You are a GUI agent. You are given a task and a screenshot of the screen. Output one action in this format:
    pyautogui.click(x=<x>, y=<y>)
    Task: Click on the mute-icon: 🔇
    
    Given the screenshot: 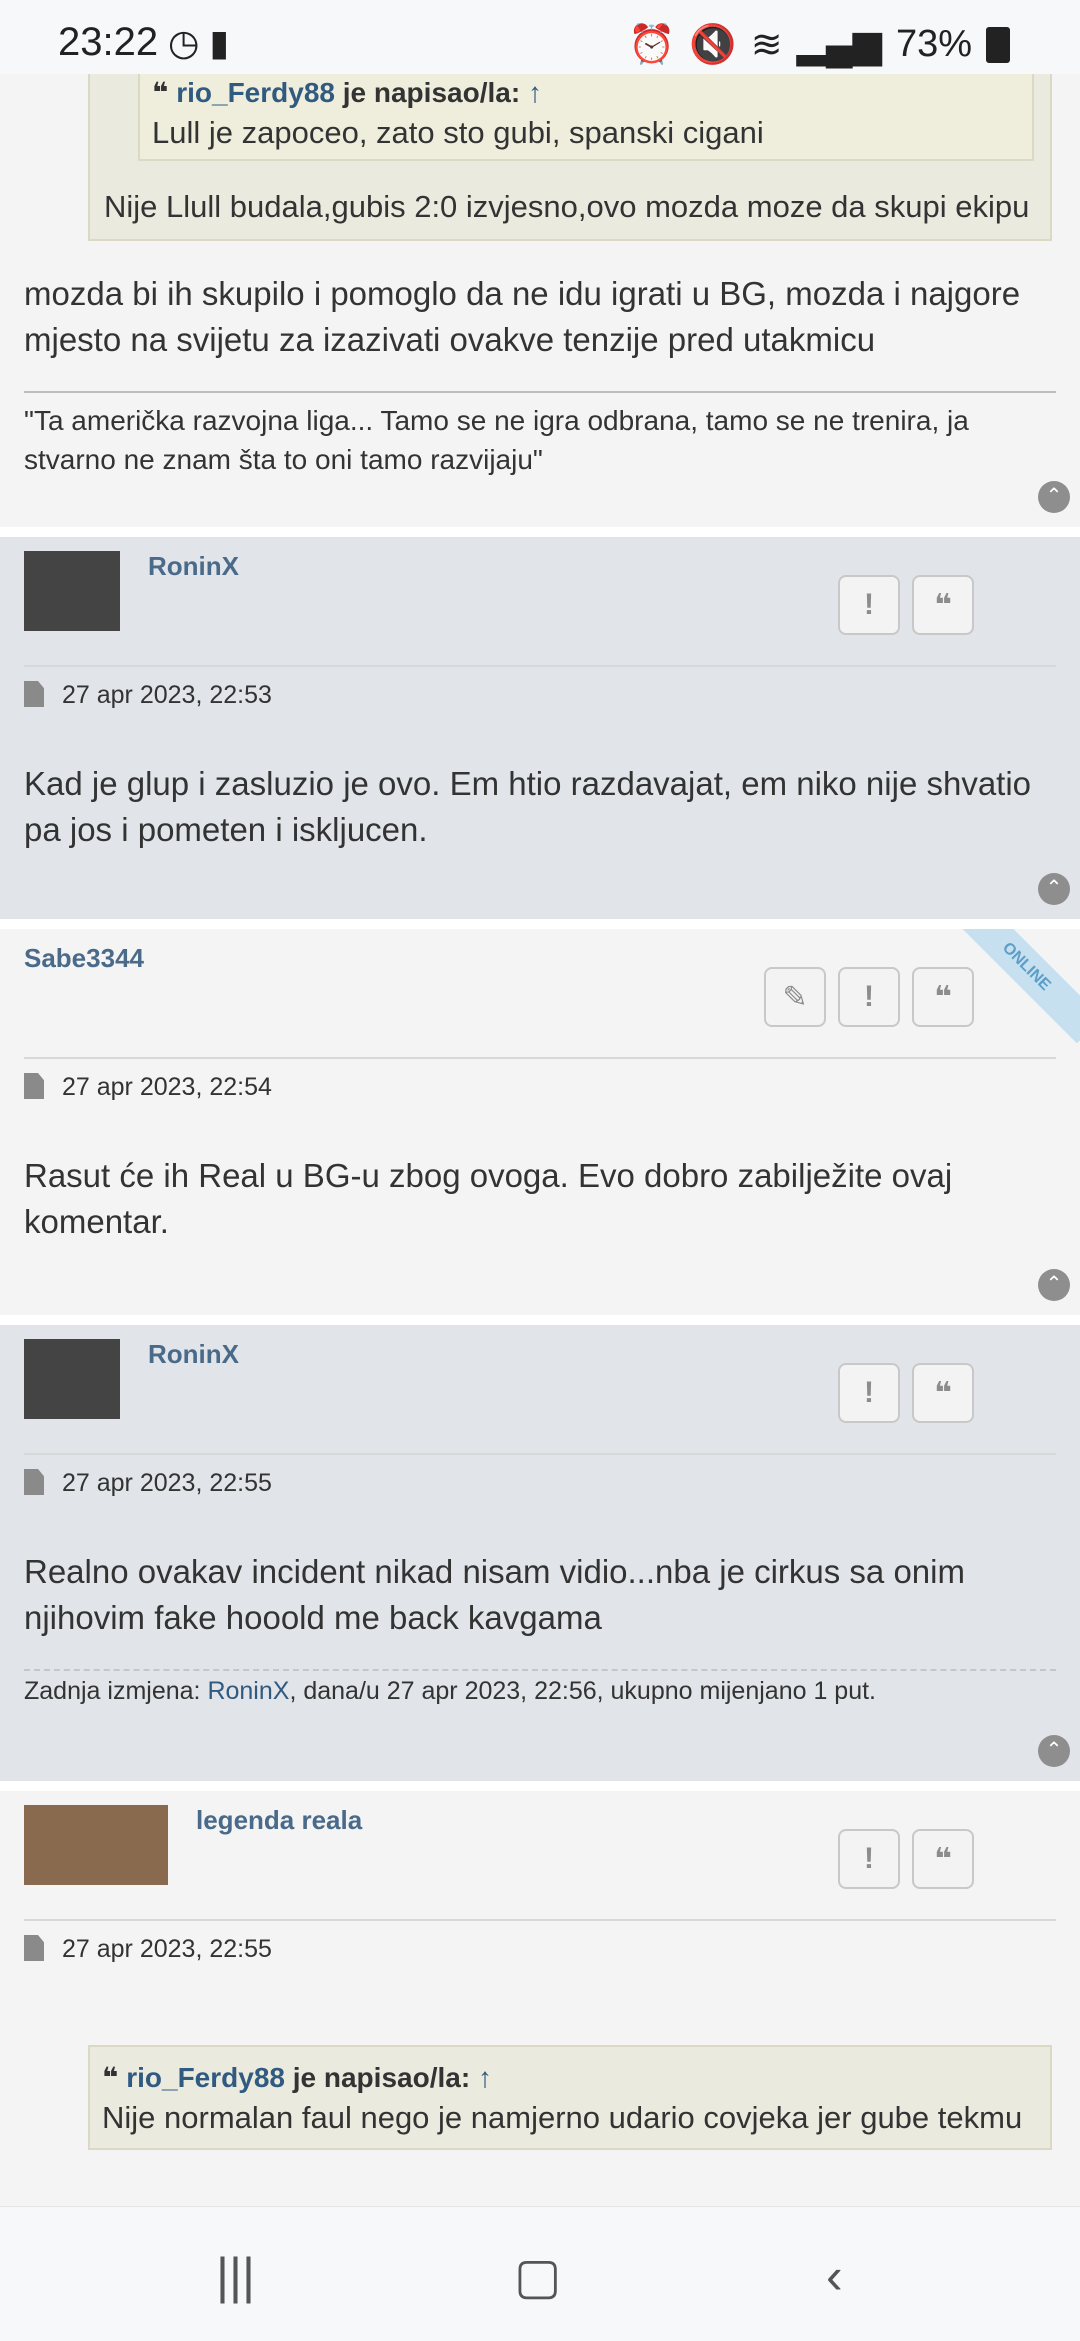 What is the action you would take?
    pyautogui.click(x=713, y=44)
    